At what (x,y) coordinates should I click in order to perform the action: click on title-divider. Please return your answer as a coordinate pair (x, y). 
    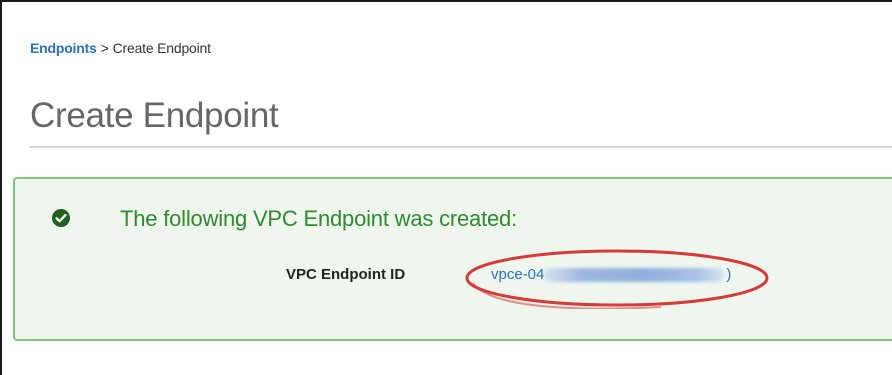
    Looking at the image, I should click on (461, 147).